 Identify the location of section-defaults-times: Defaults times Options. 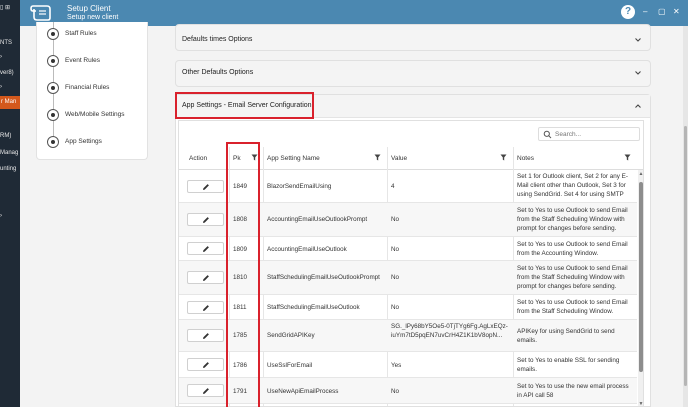
(413, 37).